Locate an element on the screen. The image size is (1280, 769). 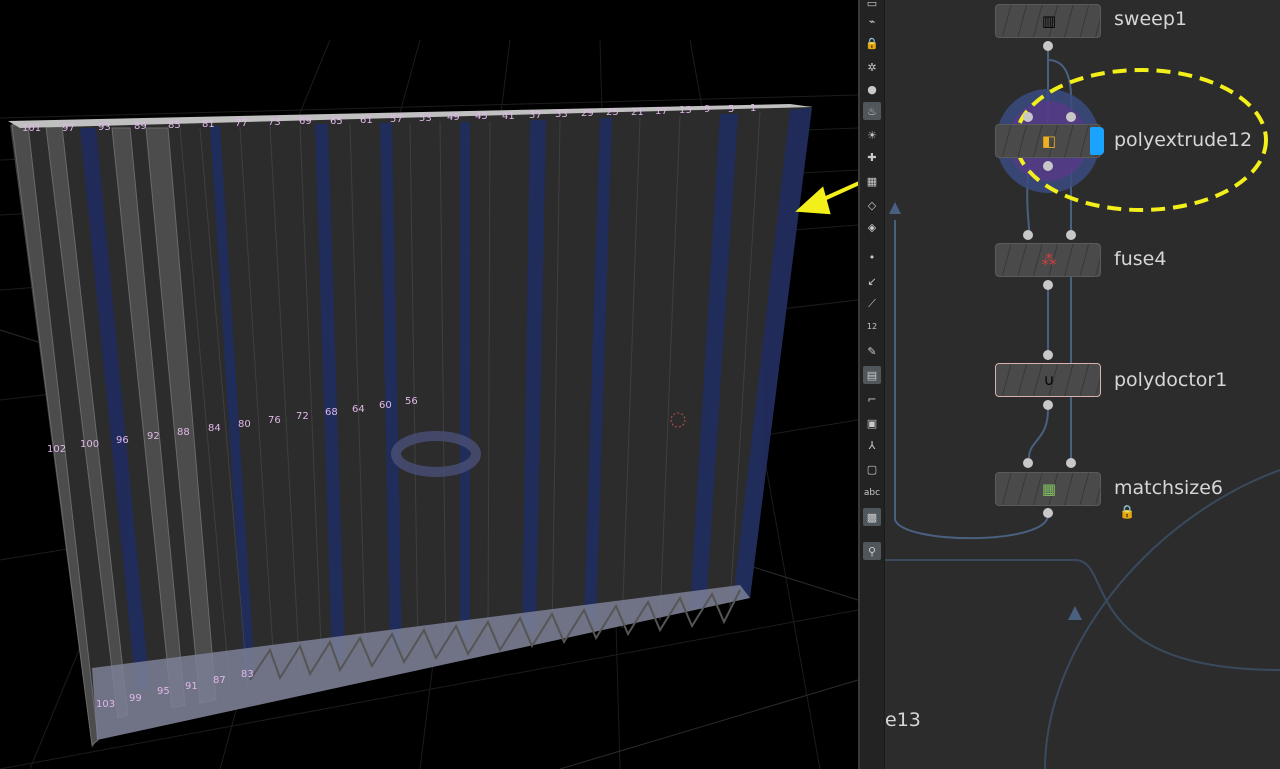
fuse-icon: ⁂ is located at coordinates (1049, 260).